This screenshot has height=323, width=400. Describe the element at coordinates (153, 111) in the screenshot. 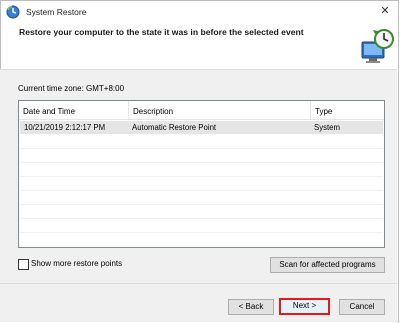

I see `column-description-label: Description` at that location.